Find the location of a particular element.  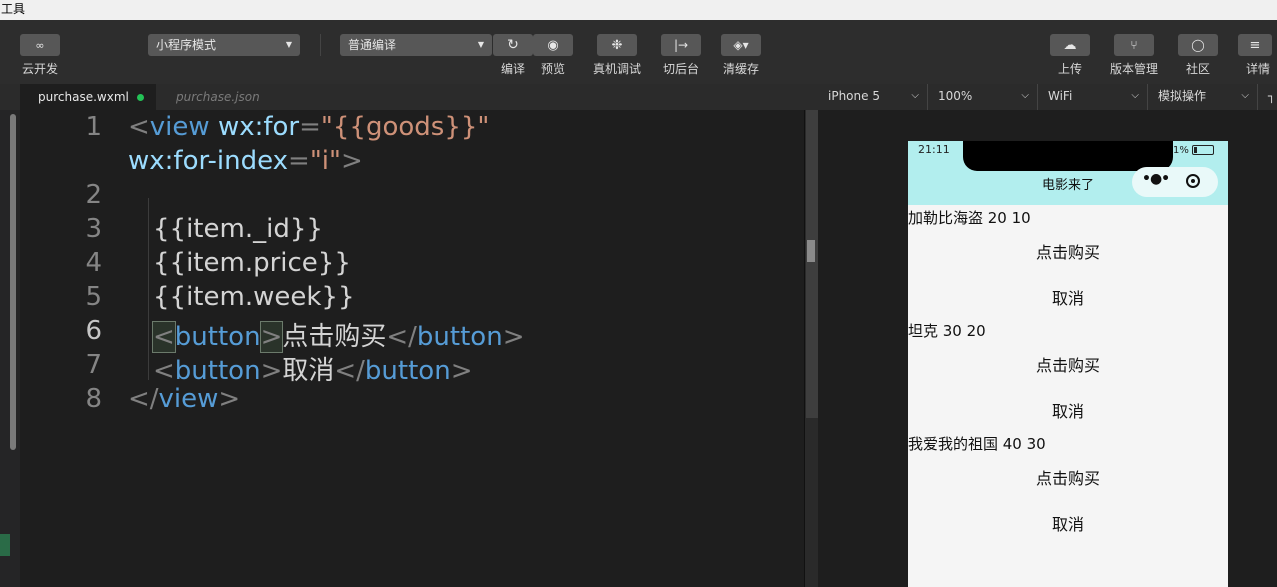

community-button: ◯ is located at coordinates (1198, 45).